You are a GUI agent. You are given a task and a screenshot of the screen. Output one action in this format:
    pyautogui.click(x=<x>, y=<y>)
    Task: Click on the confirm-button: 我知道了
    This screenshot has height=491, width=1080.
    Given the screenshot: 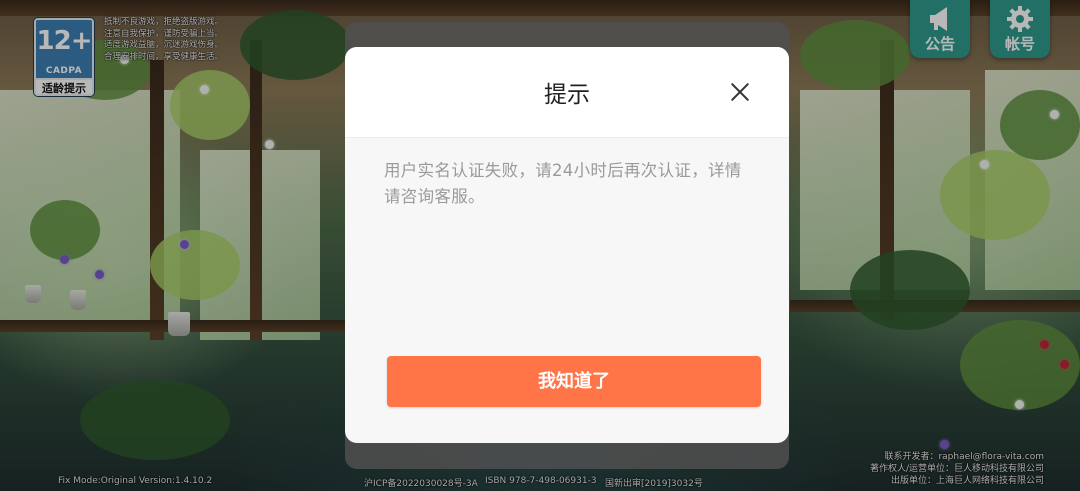 What is the action you would take?
    pyautogui.click(x=574, y=381)
    